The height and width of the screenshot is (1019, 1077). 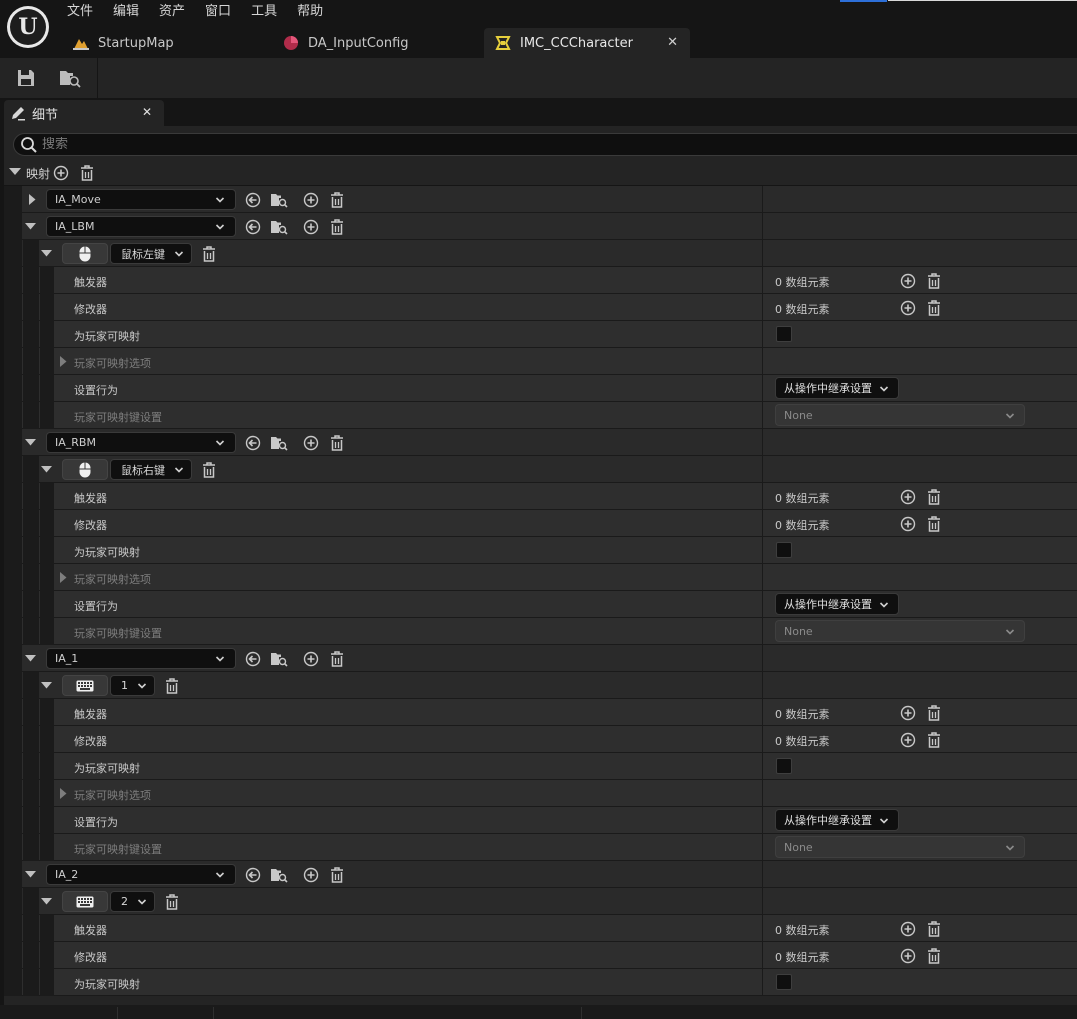 I want to click on key-selector: 1, so click(x=132, y=685).